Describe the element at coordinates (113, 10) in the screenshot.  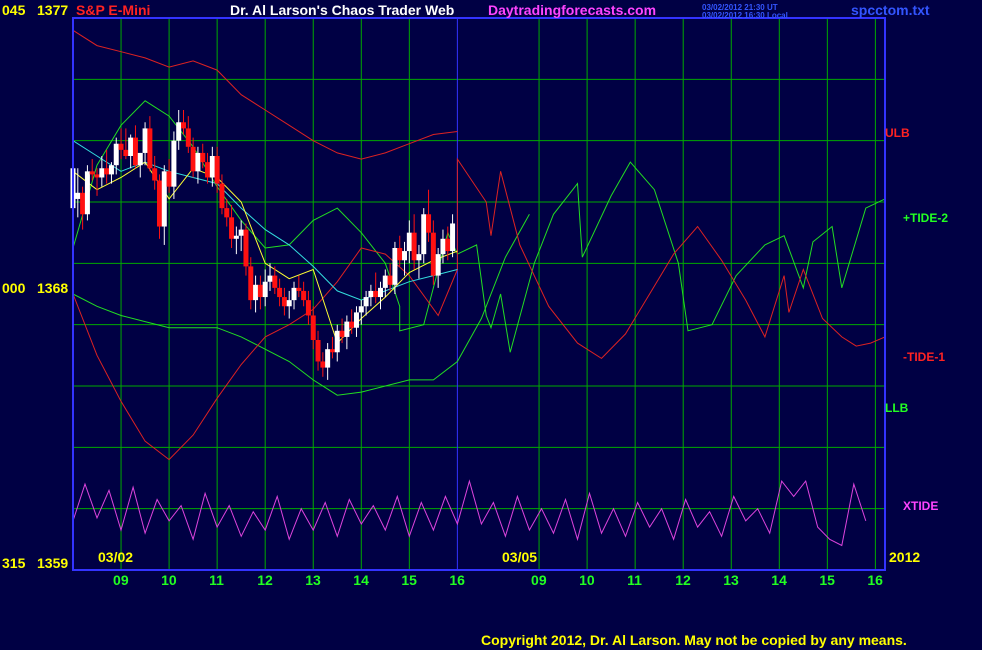
I see `symbol-label: S&P E-Mini` at that location.